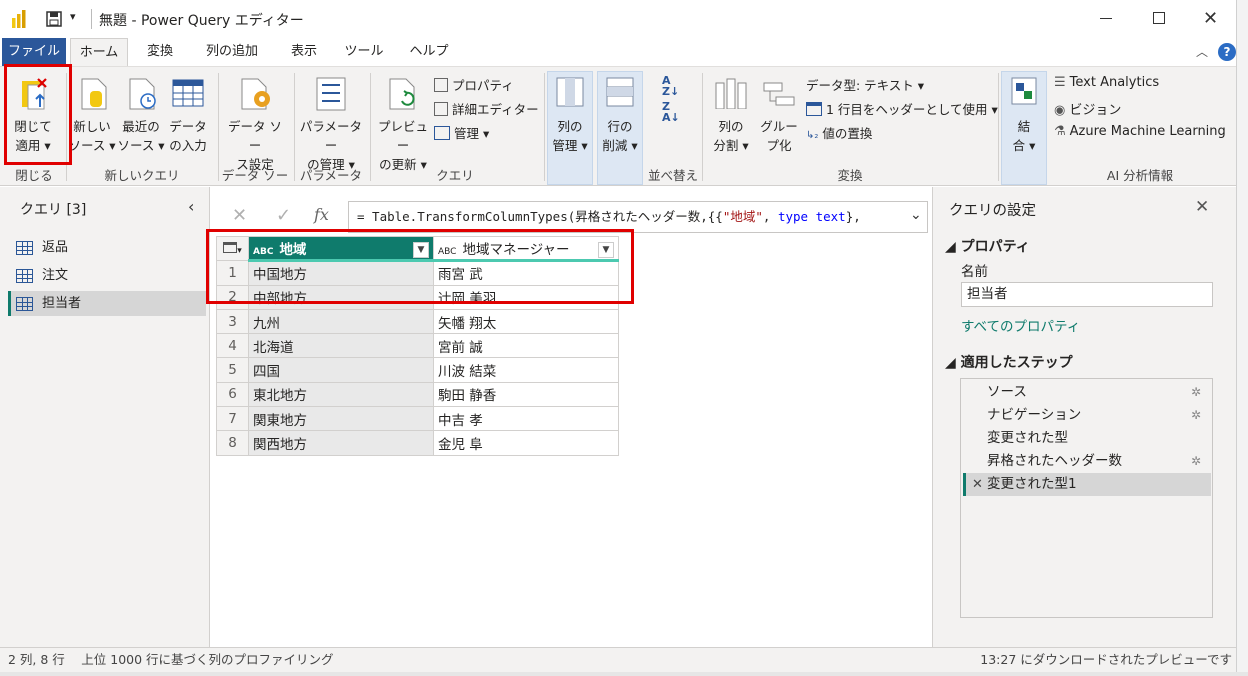 Image resolution: width=1248 pixels, height=676 pixels. I want to click on split-column-button: 列の 分割 ▾, so click(731, 136).